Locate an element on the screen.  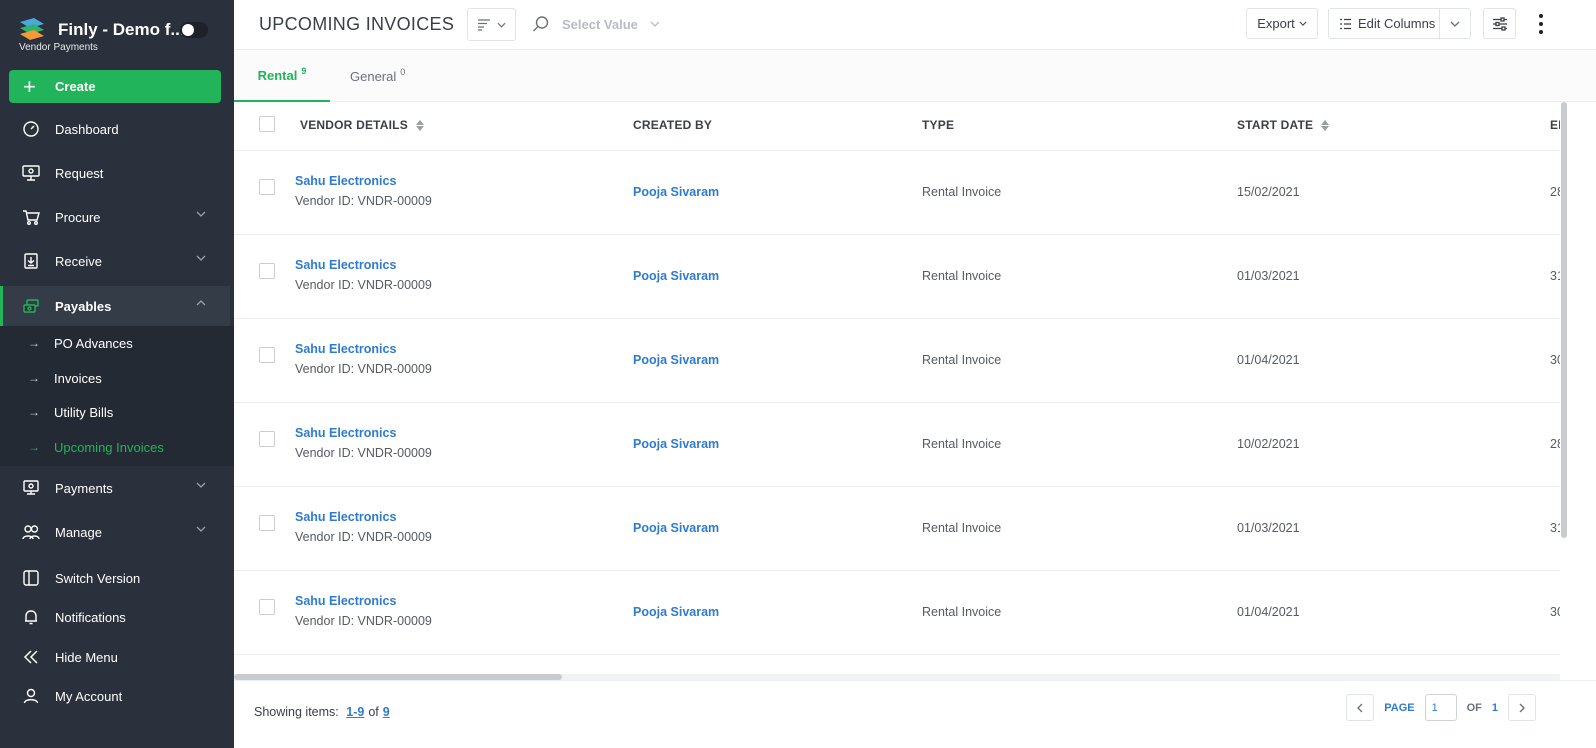
sidebar-item-label: Notifications is located at coordinates (90, 617).